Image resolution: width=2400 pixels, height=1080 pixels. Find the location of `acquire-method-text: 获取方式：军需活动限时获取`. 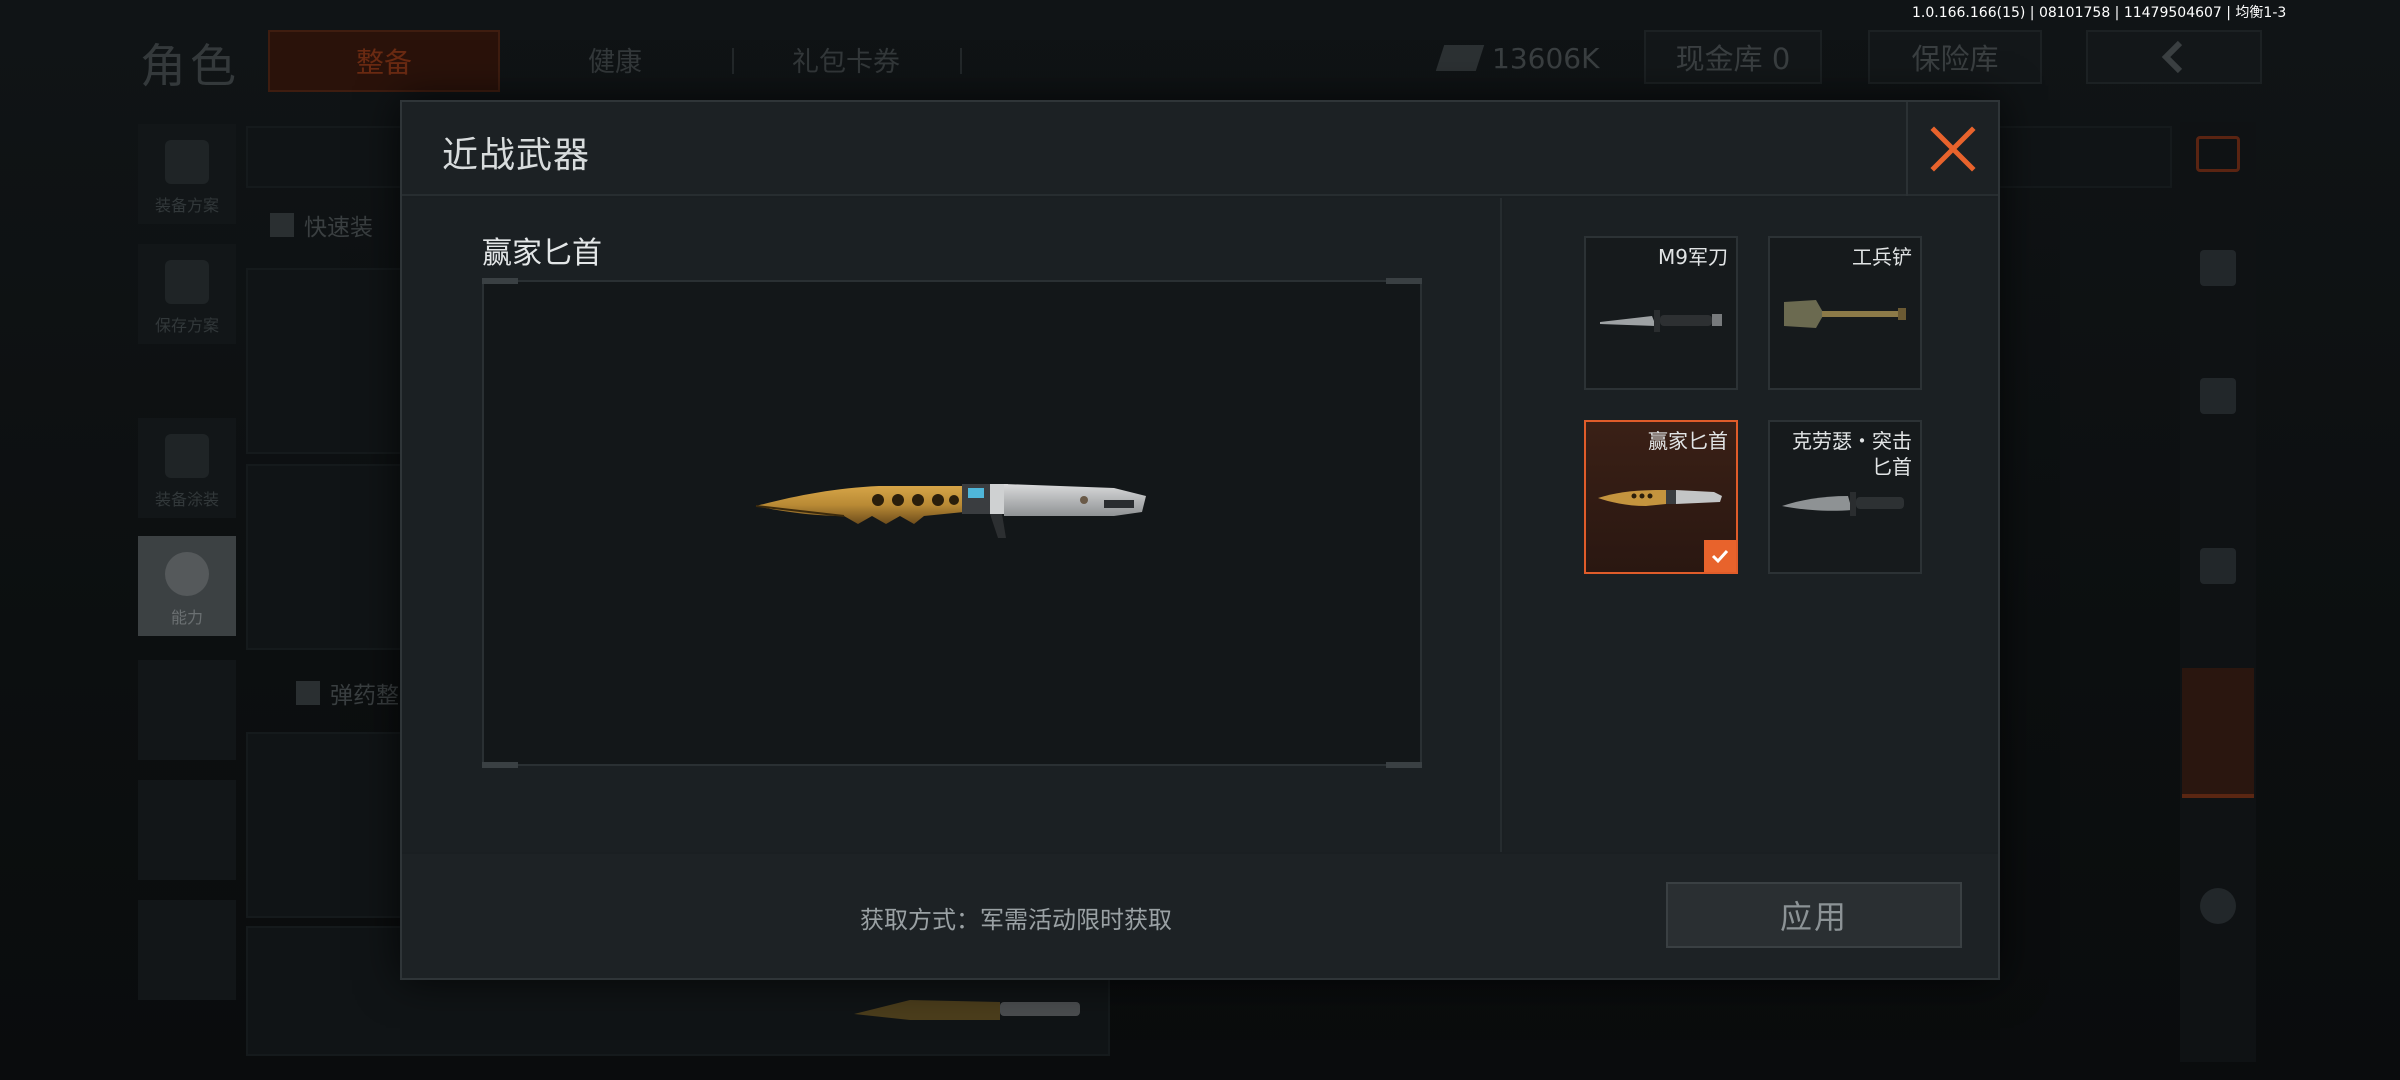

acquire-method-text: 获取方式：军需活动限时获取 is located at coordinates (1016, 920).